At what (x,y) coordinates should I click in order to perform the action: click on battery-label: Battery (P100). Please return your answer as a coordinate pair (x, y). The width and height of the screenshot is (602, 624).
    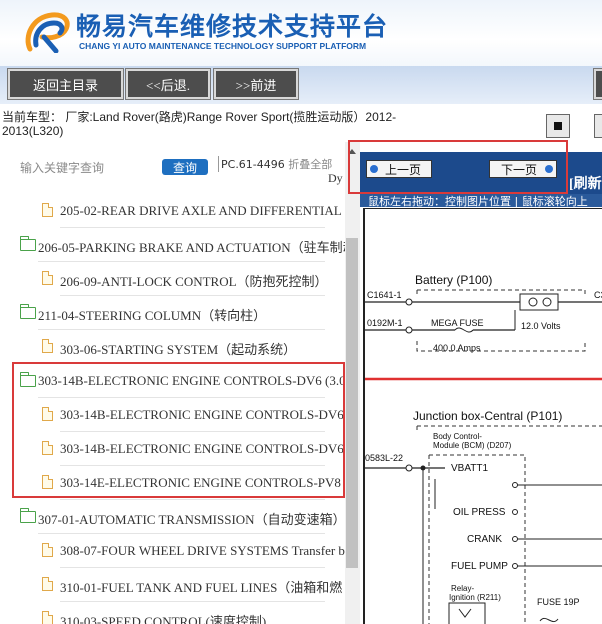
    Looking at the image, I should click on (453, 280).